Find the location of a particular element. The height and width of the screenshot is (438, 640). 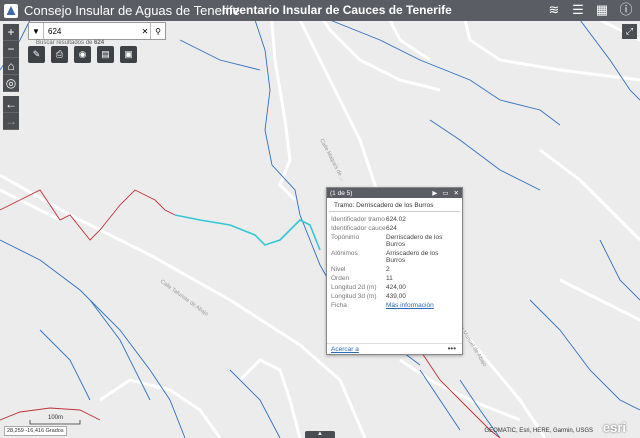

fullscreen-icon: ⤢ is located at coordinates (629, 31).